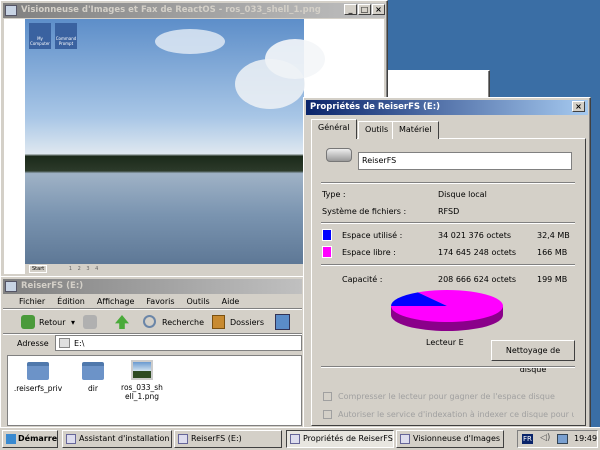 This screenshot has height=450, width=600. I want to click on tab-general: Général, so click(334, 129).